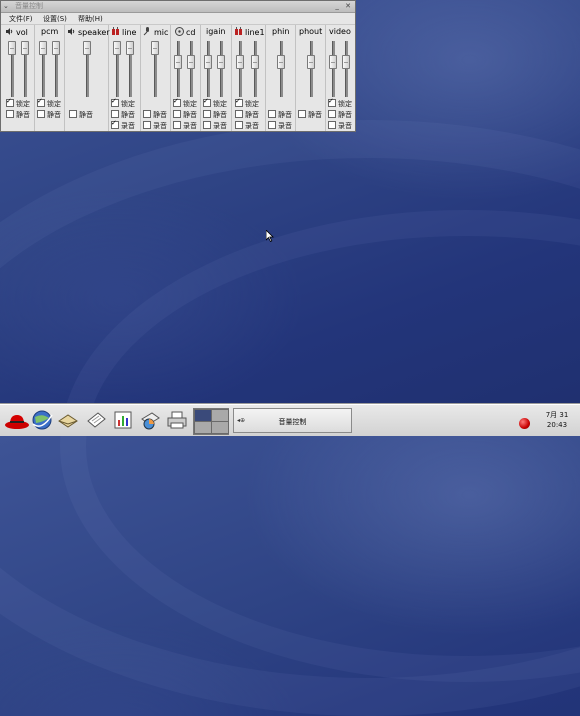 This screenshot has height=716, width=580. I want to click on channel-cd: cd 锁定 静音 录音, so click(186, 78).